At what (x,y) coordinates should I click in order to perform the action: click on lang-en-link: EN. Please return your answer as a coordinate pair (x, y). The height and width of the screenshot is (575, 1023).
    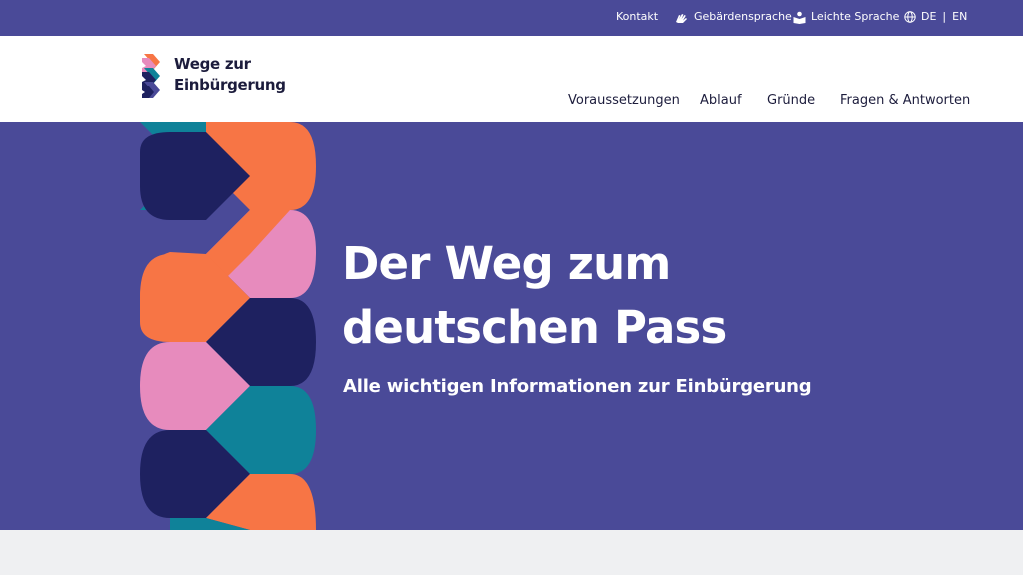
    Looking at the image, I should click on (959, 16).